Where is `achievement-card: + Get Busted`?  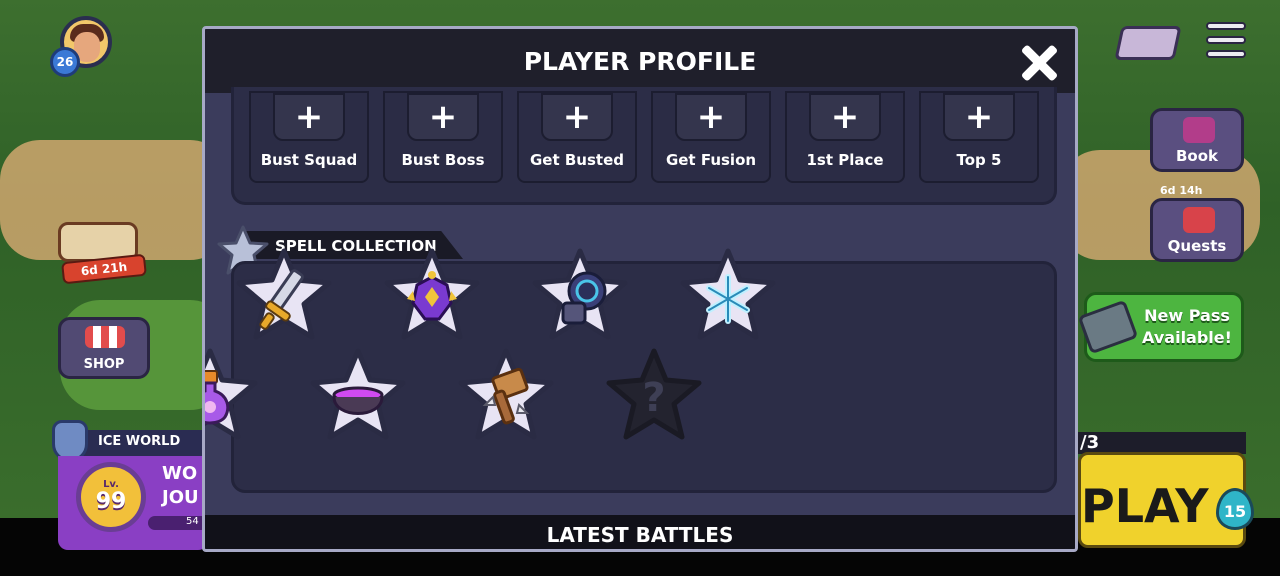 achievement-card: + Get Busted is located at coordinates (577, 137).